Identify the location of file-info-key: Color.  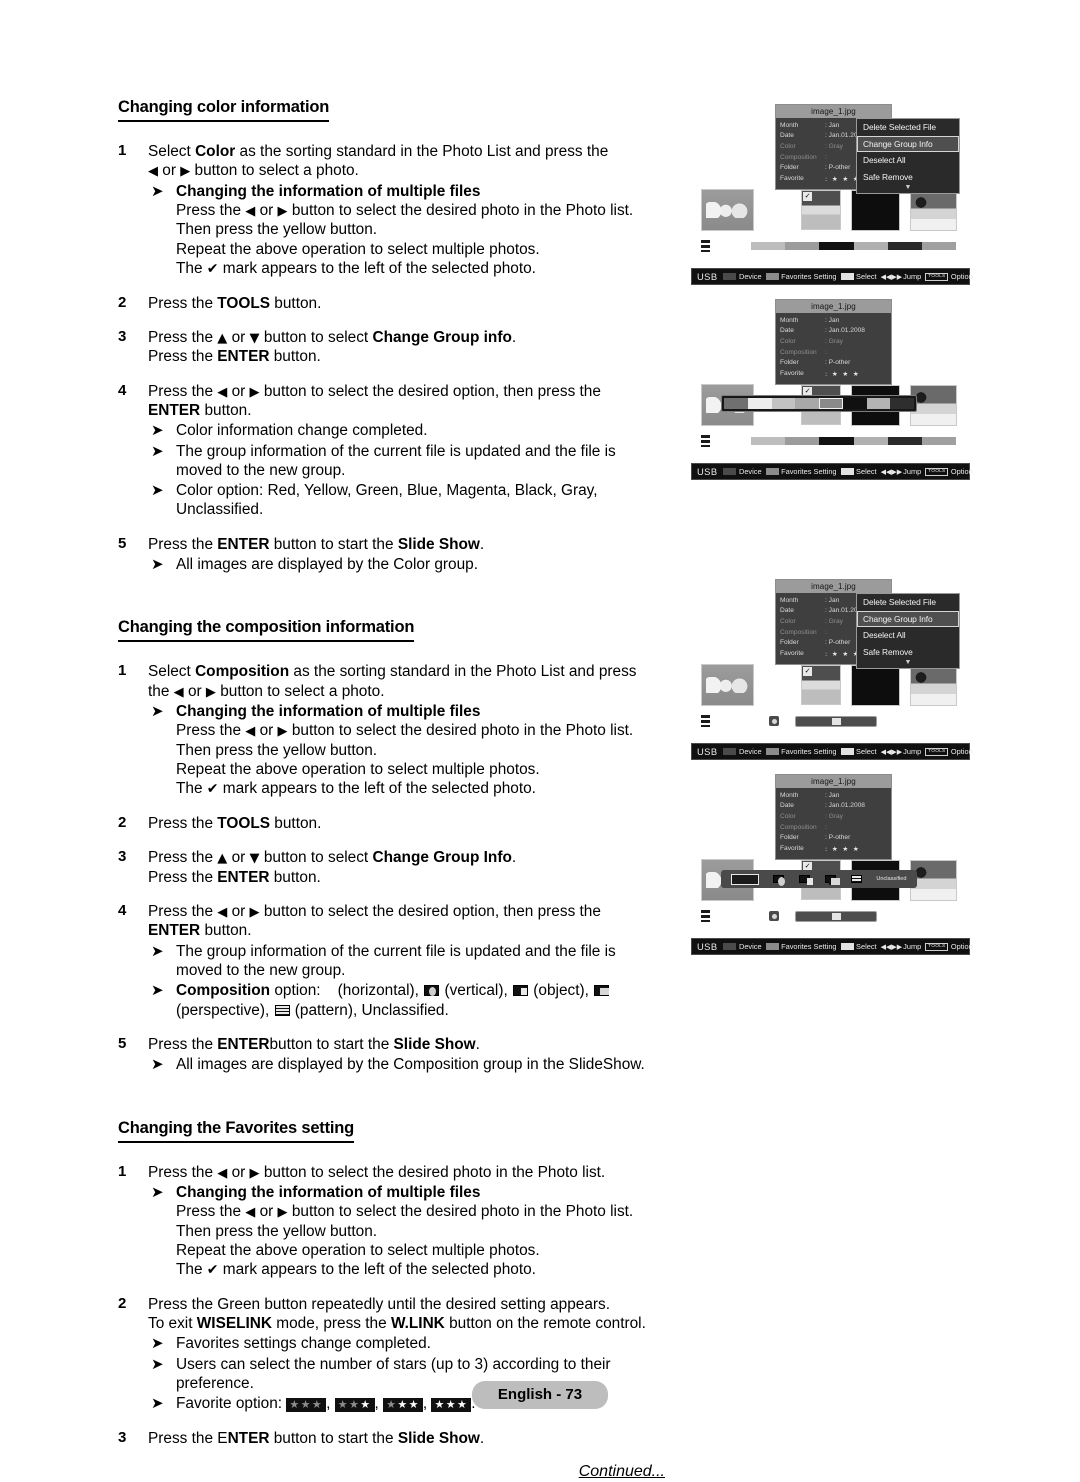
(788, 341).